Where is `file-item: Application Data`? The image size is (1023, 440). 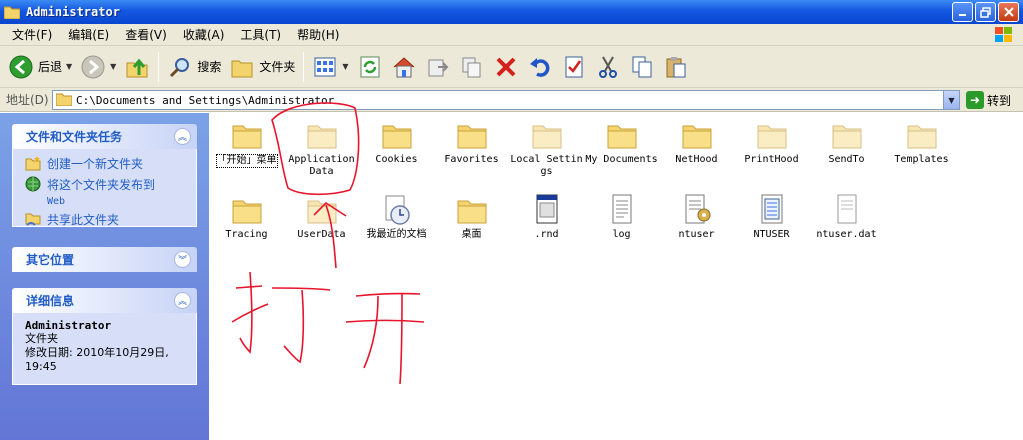
file-item: Application Data is located at coordinates (321, 148).